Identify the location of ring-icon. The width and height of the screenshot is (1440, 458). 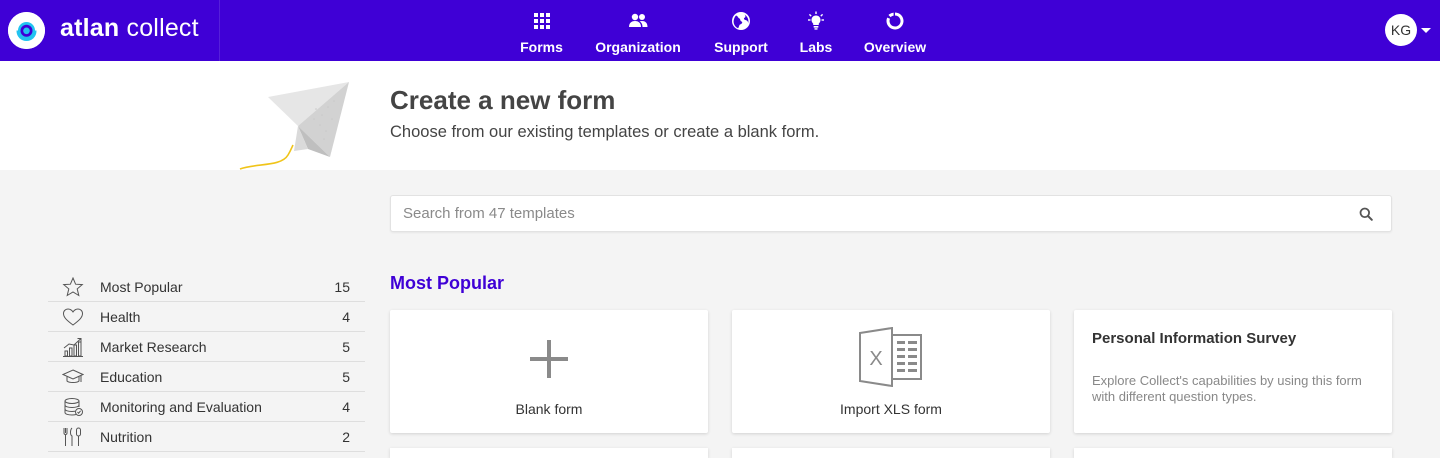
(895, 21).